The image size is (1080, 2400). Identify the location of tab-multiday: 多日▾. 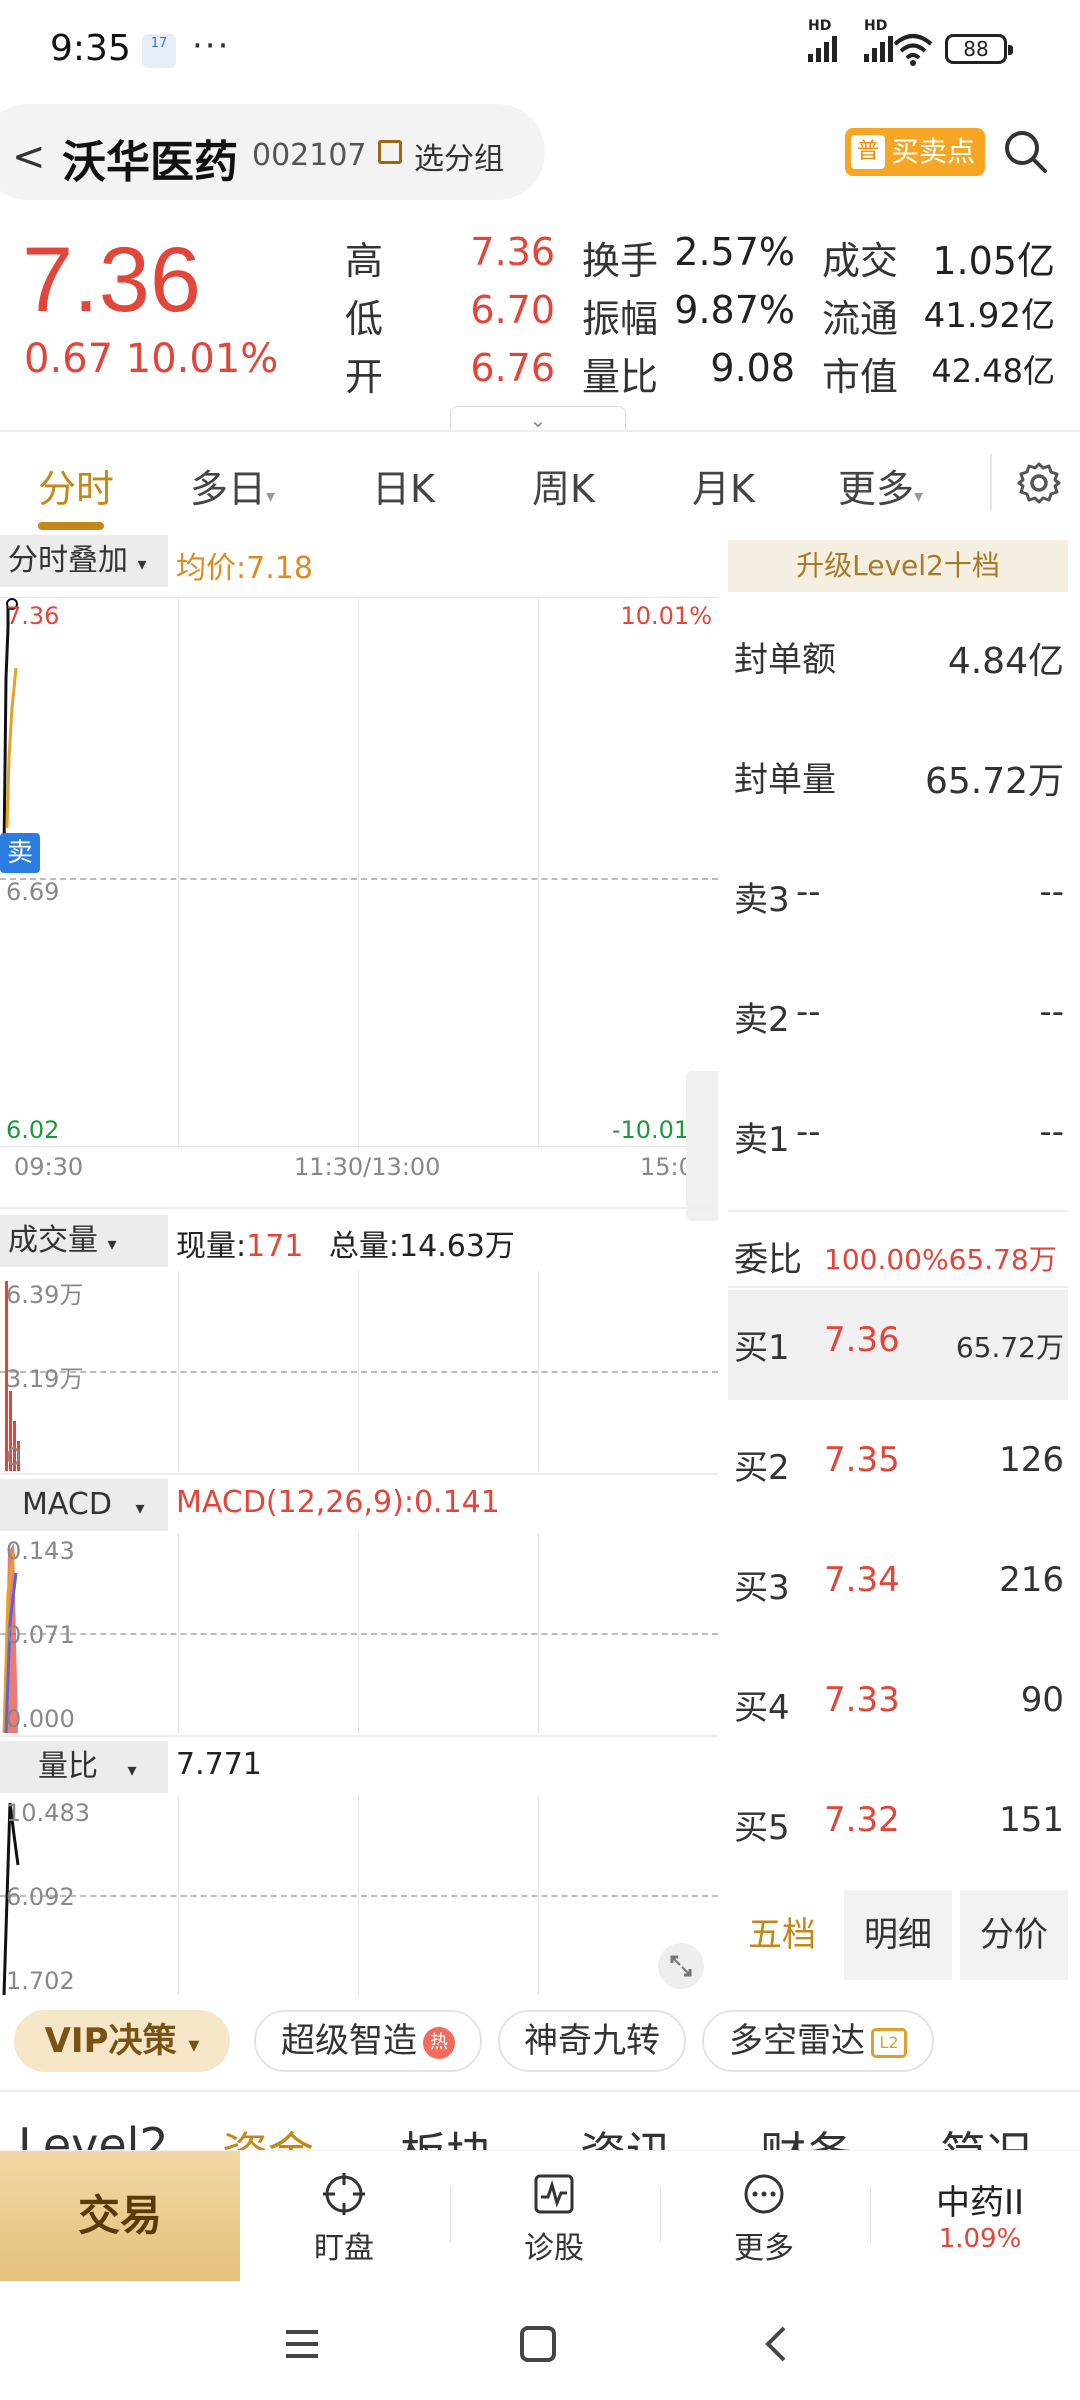
(232, 485).